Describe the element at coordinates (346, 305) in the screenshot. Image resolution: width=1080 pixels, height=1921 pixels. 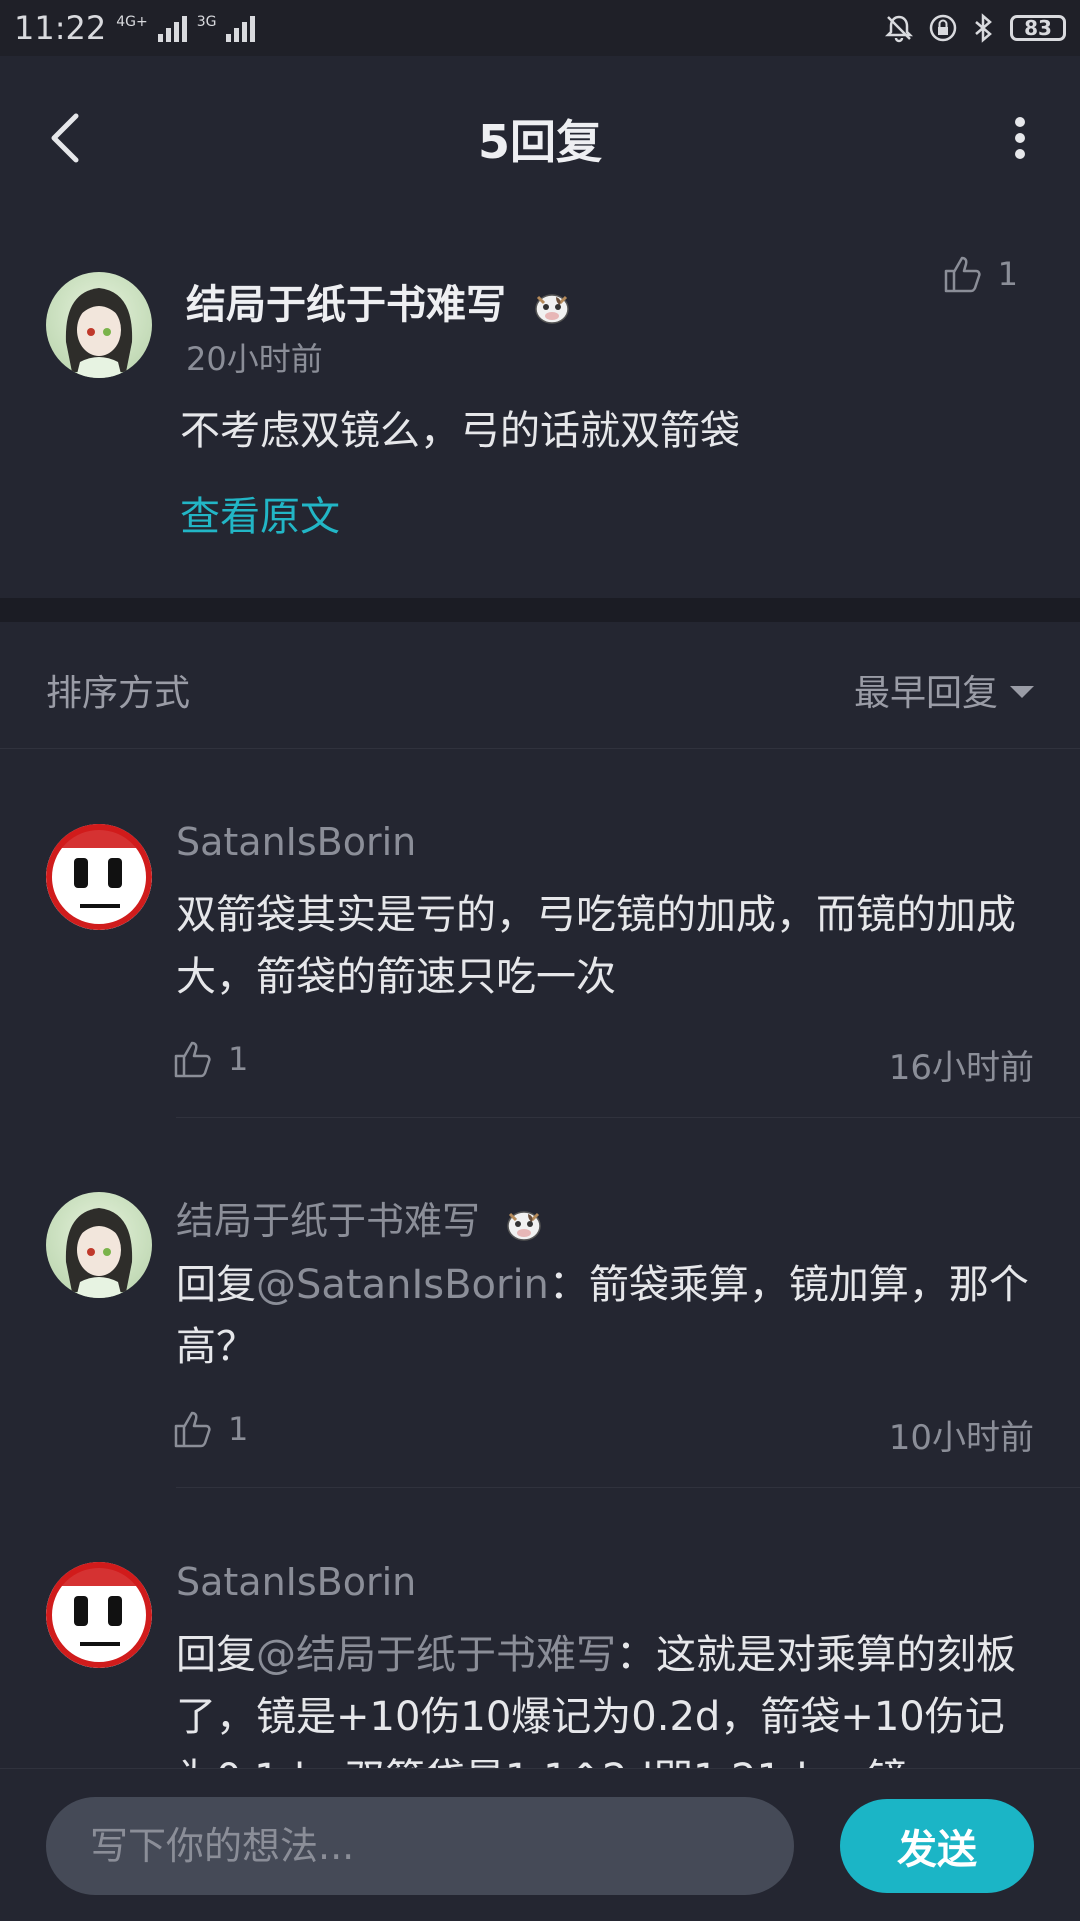
I see `post-author-name: 结局于纸于书难写` at that location.